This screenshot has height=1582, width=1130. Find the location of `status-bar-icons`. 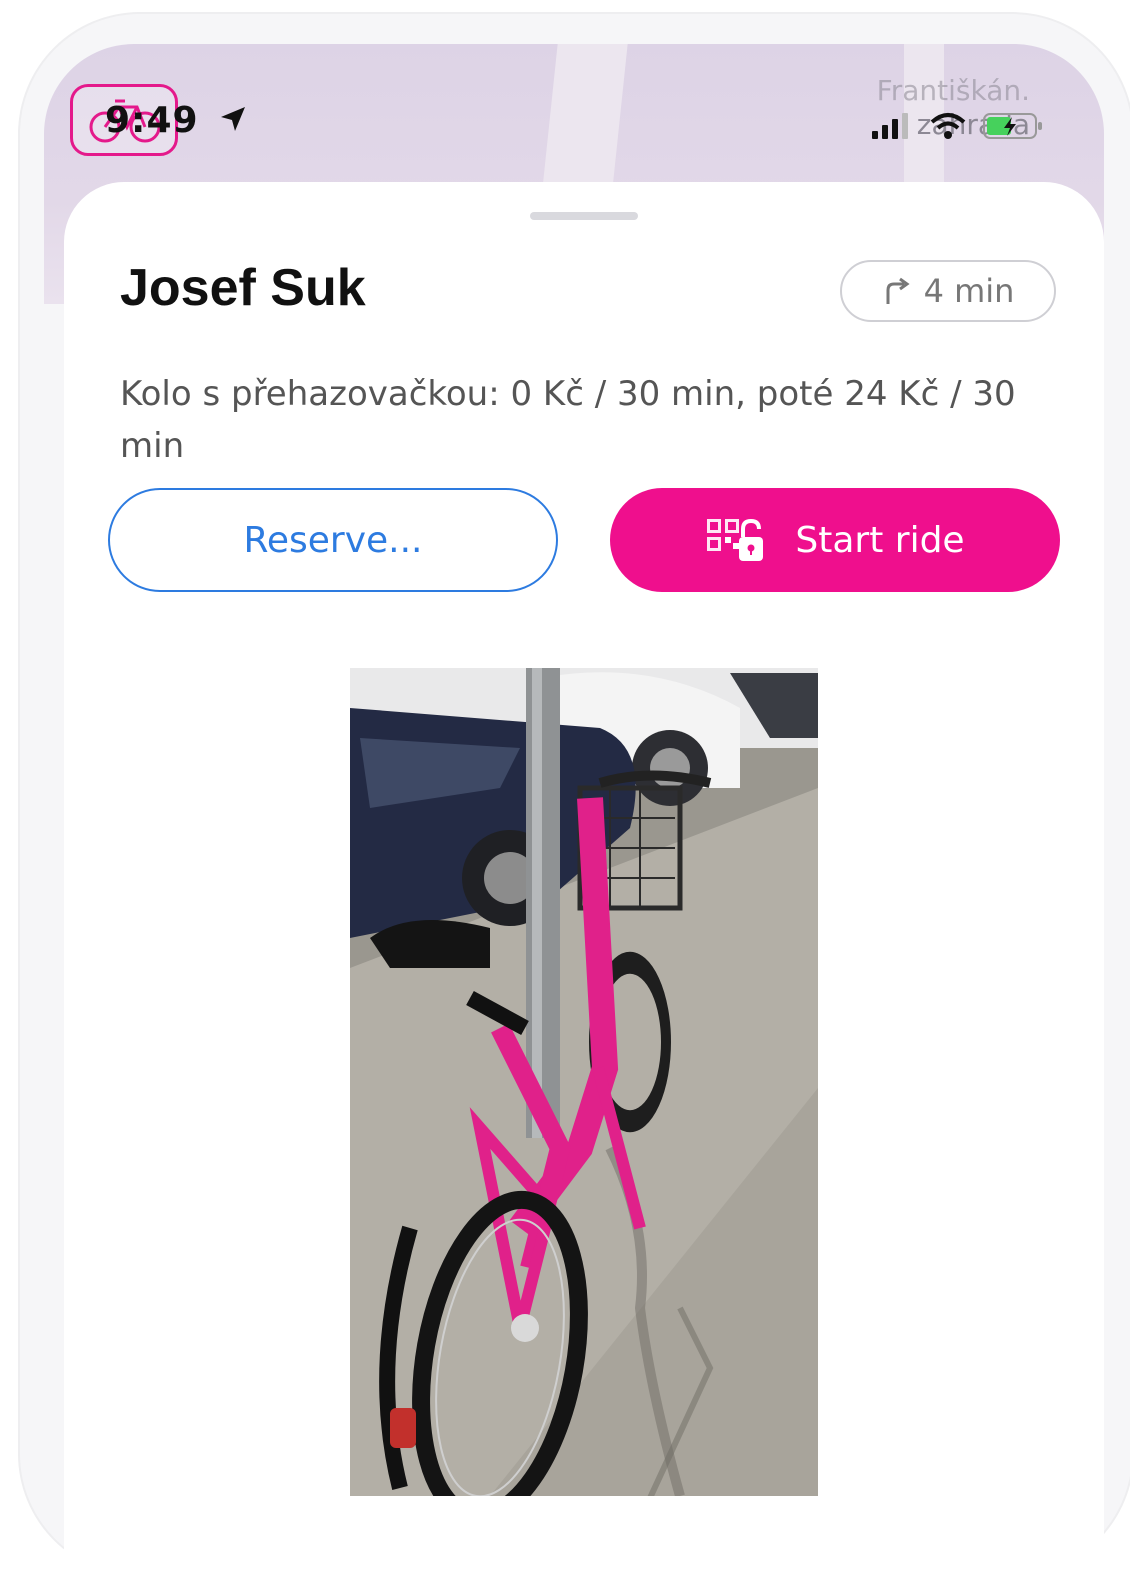

status-bar-icons is located at coordinates (958, 126).